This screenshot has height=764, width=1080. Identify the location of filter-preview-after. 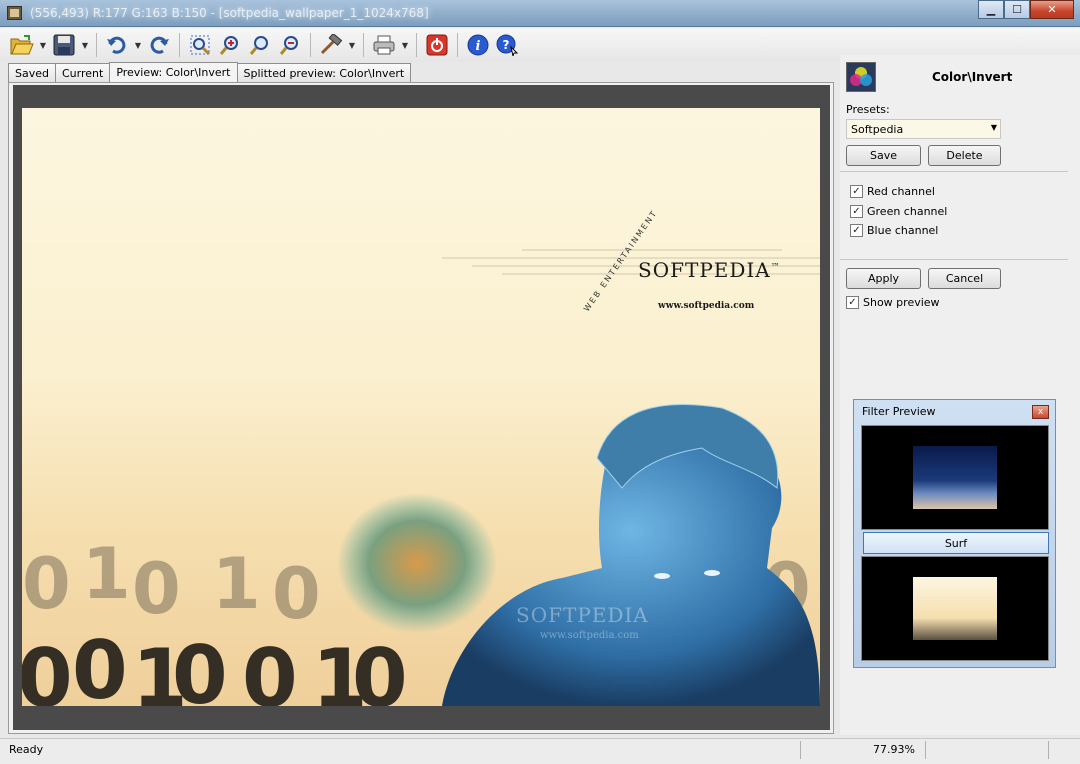
(955, 608).